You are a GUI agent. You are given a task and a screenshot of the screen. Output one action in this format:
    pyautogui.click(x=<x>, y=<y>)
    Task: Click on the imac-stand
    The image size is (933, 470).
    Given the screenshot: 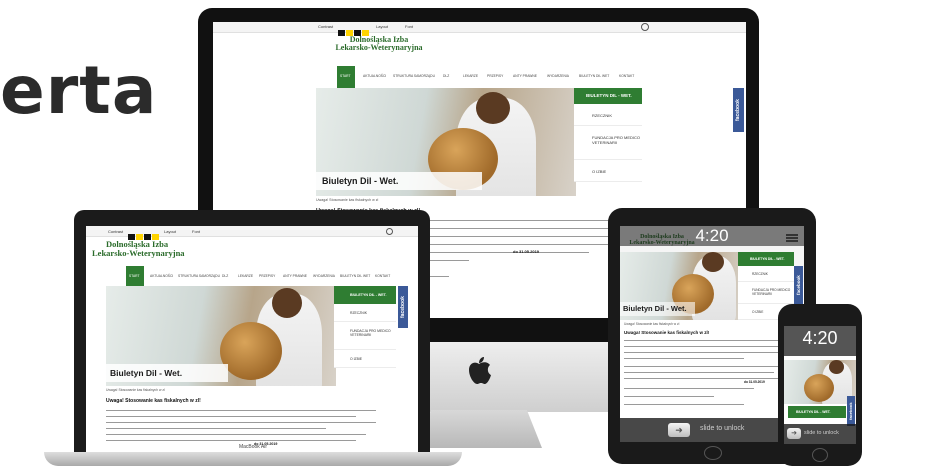 What is the action you would take?
    pyautogui.click(x=479, y=429)
    